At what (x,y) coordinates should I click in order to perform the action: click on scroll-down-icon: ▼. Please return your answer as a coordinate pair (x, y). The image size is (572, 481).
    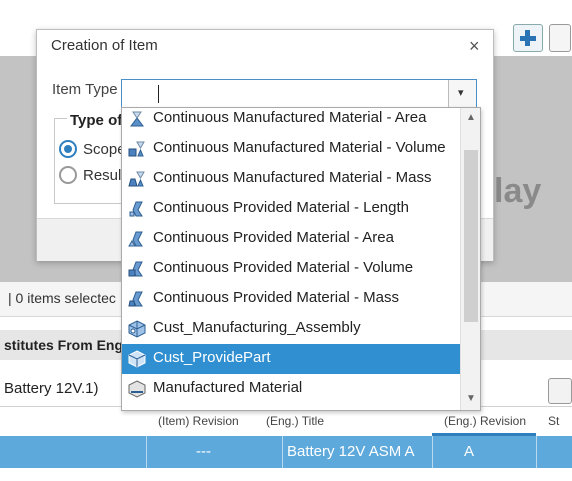
    Looking at the image, I should click on (471, 398).